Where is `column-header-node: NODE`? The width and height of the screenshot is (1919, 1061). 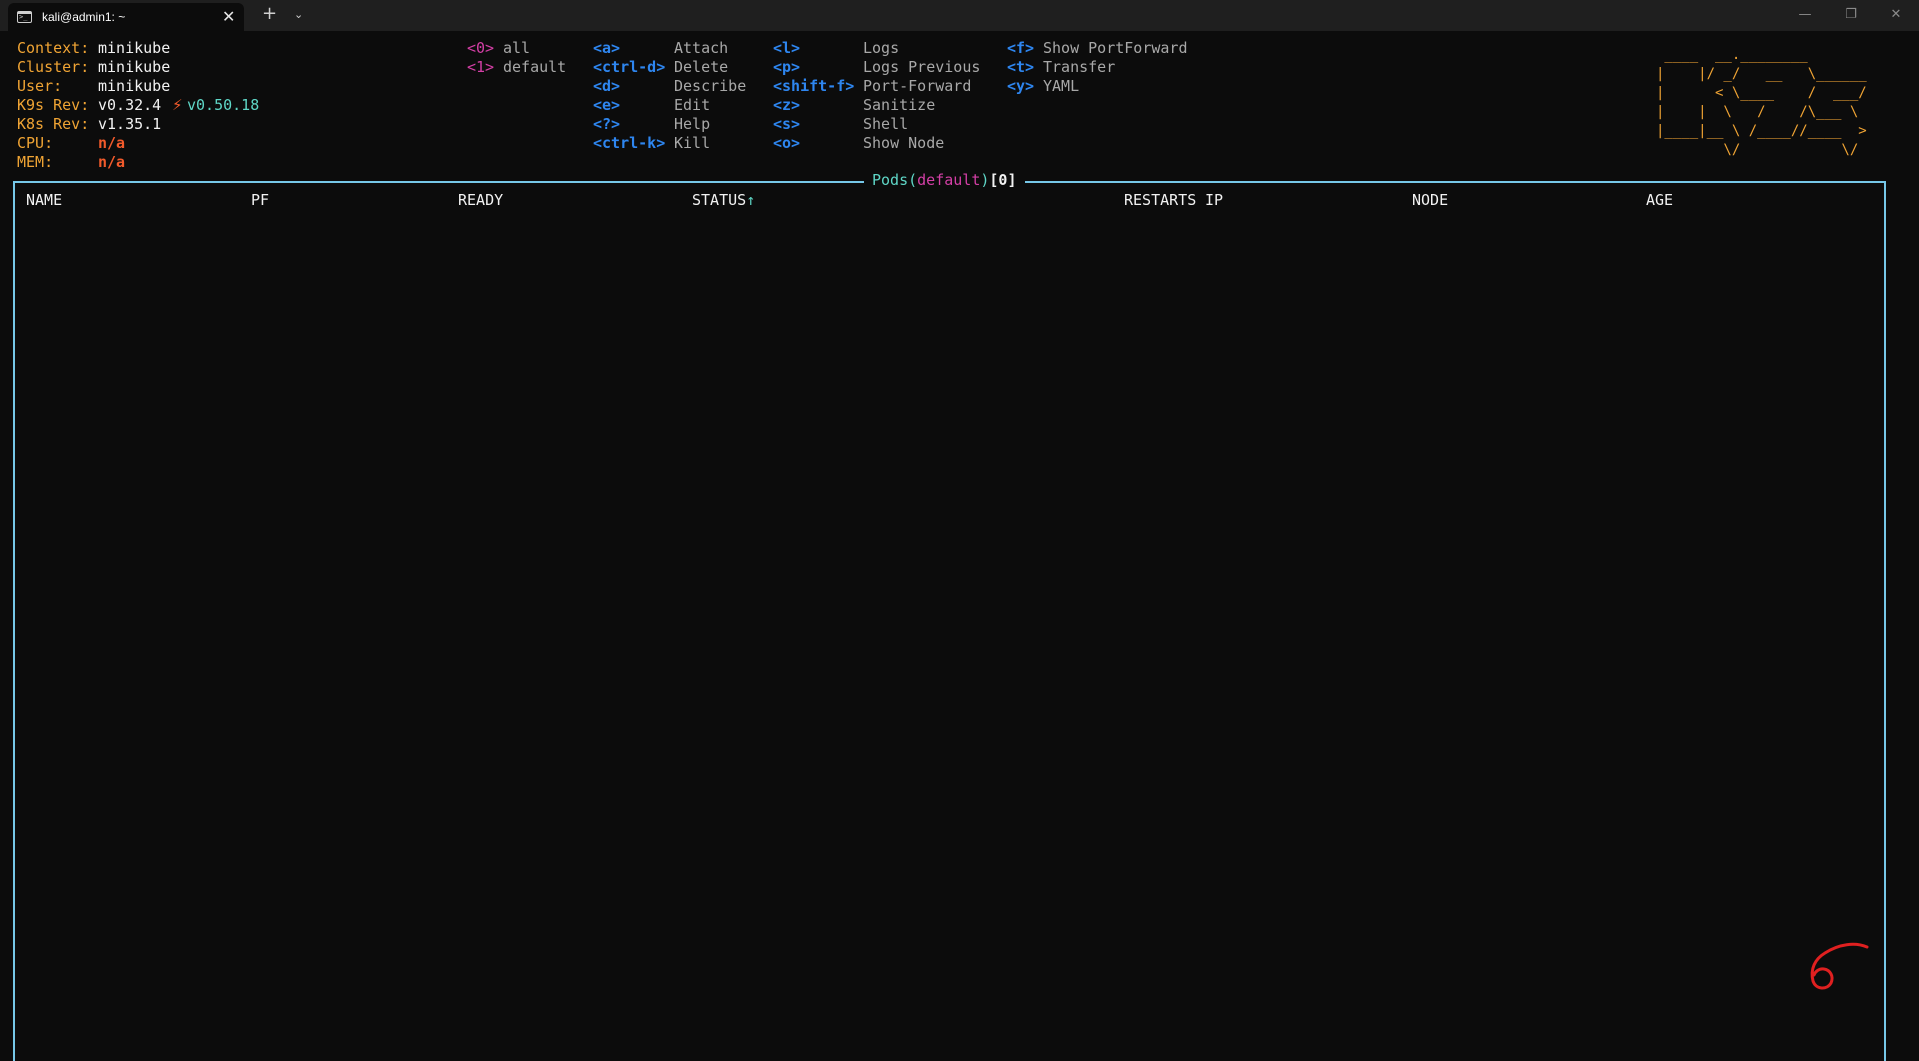
column-header-node: NODE is located at coordinates (1430, 200).